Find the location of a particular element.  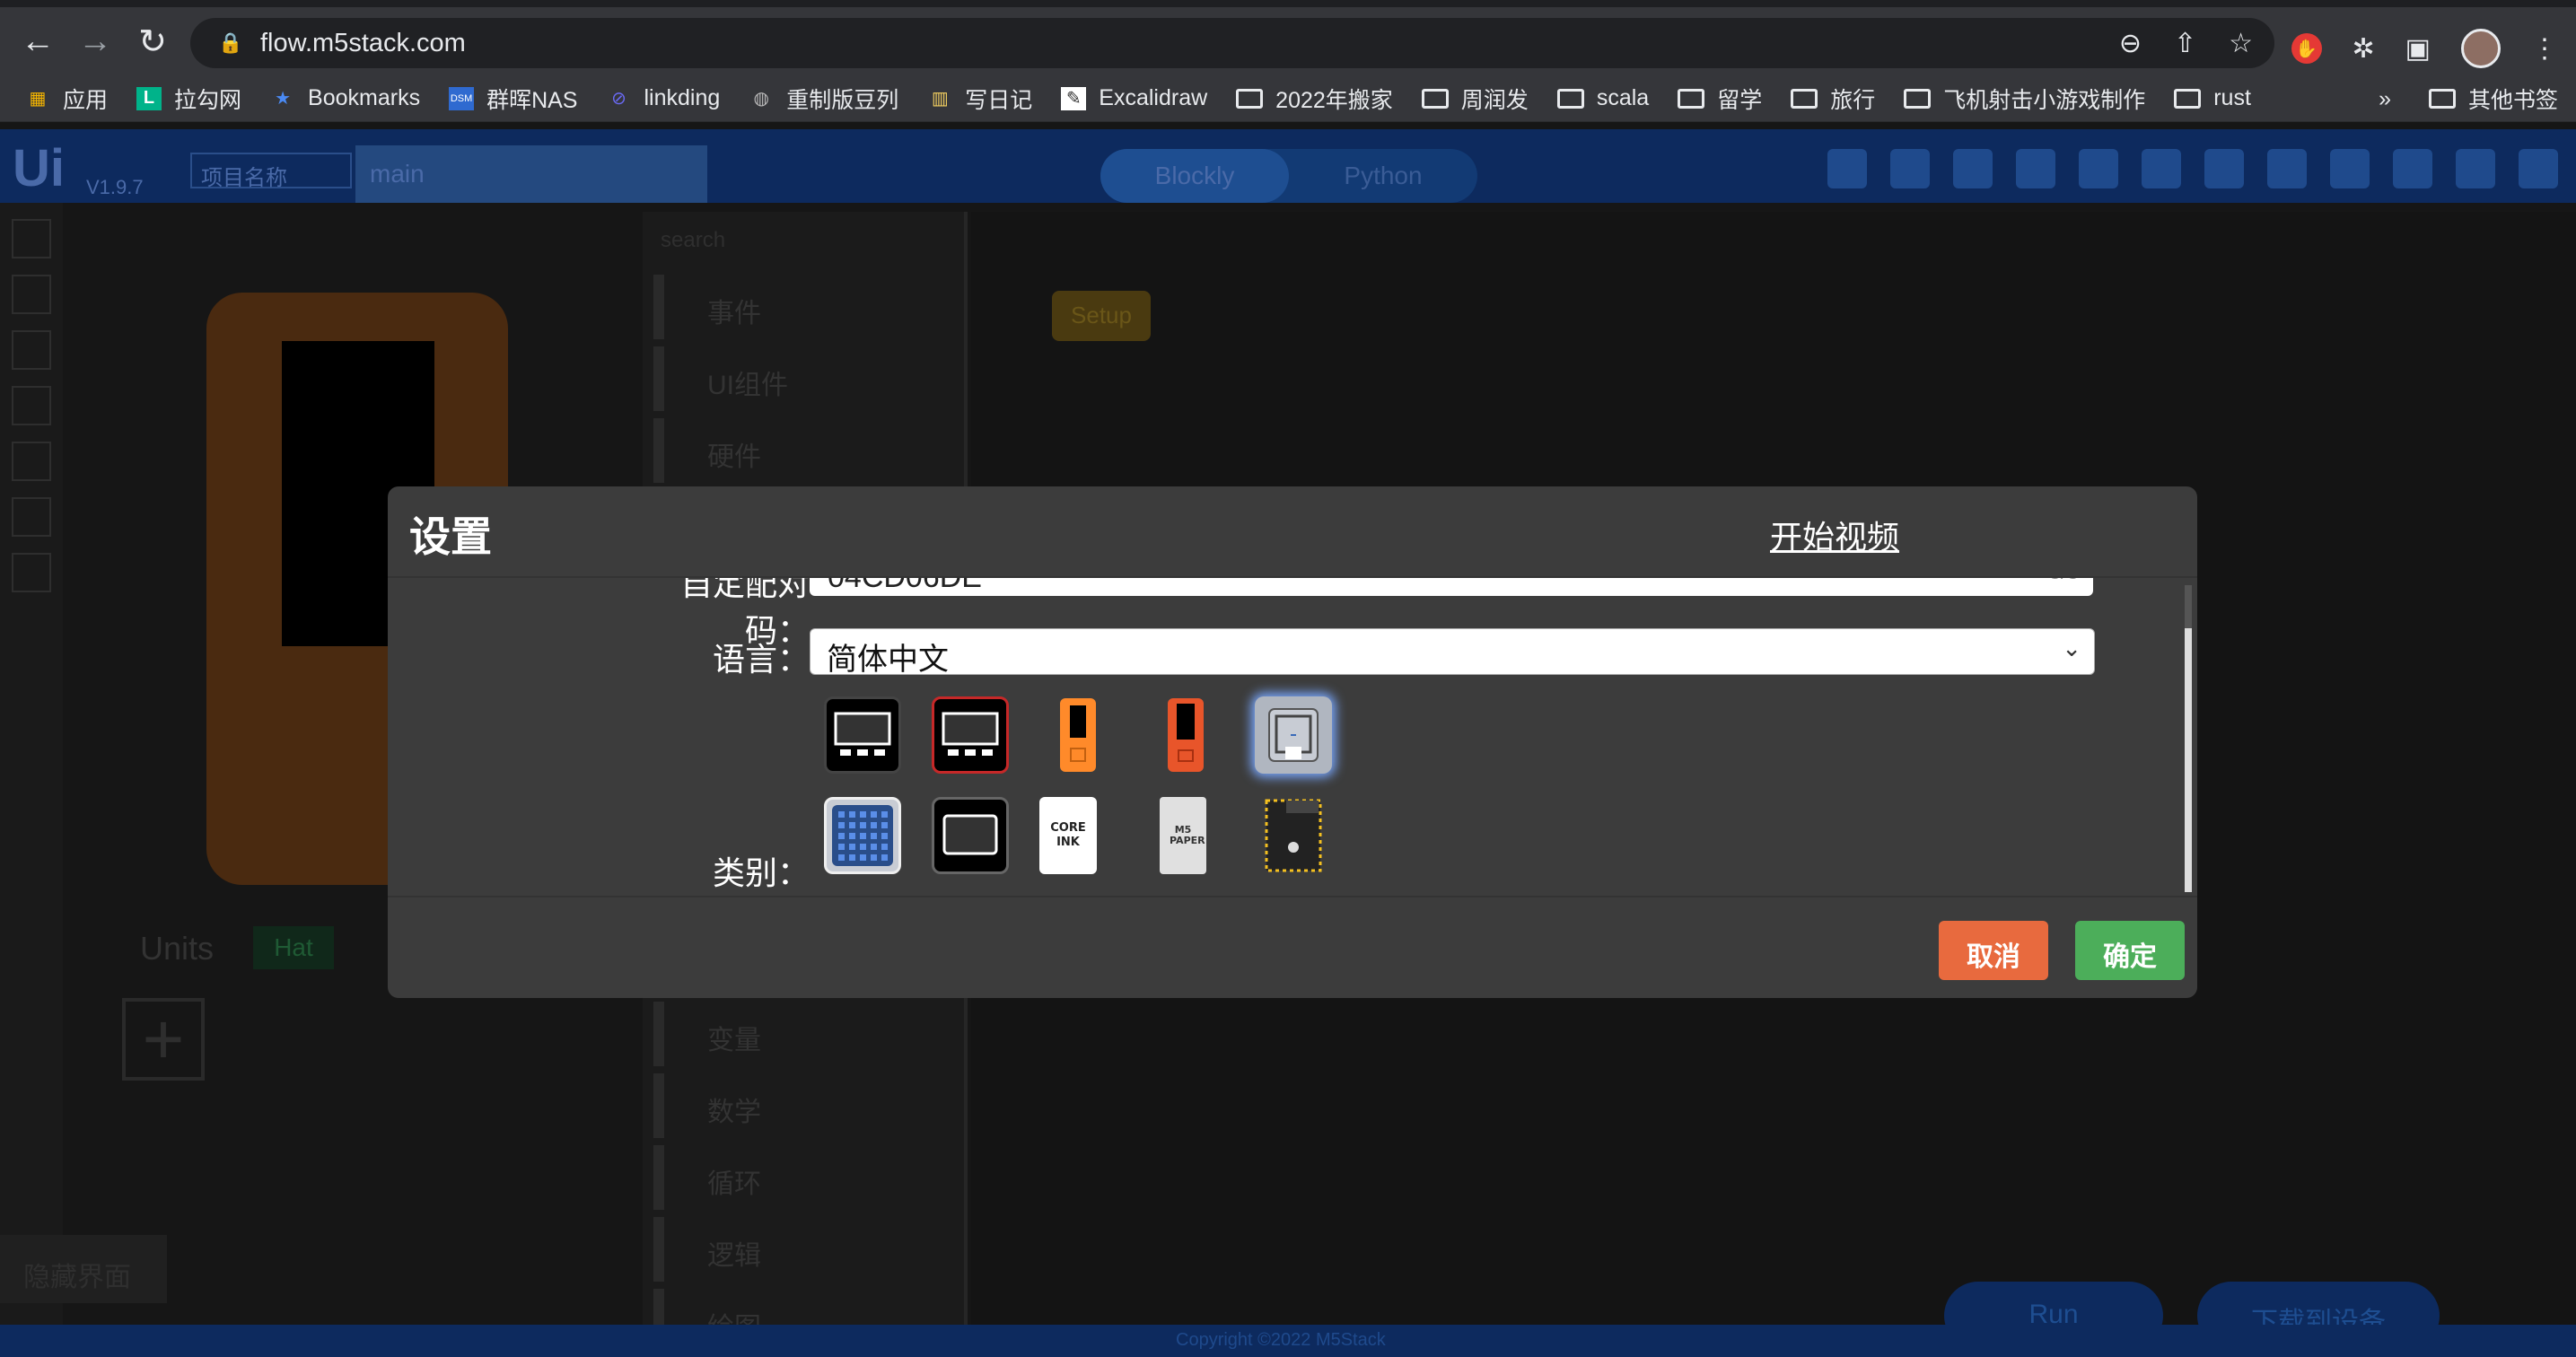

category-hardware: 硬件 is located at coordinates (806, 450).